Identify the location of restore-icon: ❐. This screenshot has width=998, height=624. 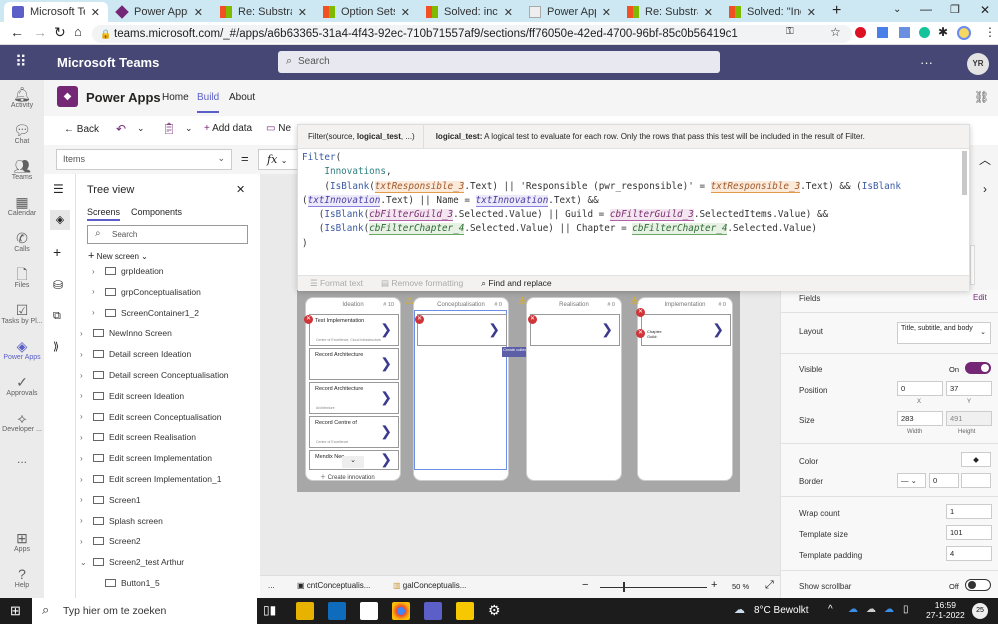
(955, 9).